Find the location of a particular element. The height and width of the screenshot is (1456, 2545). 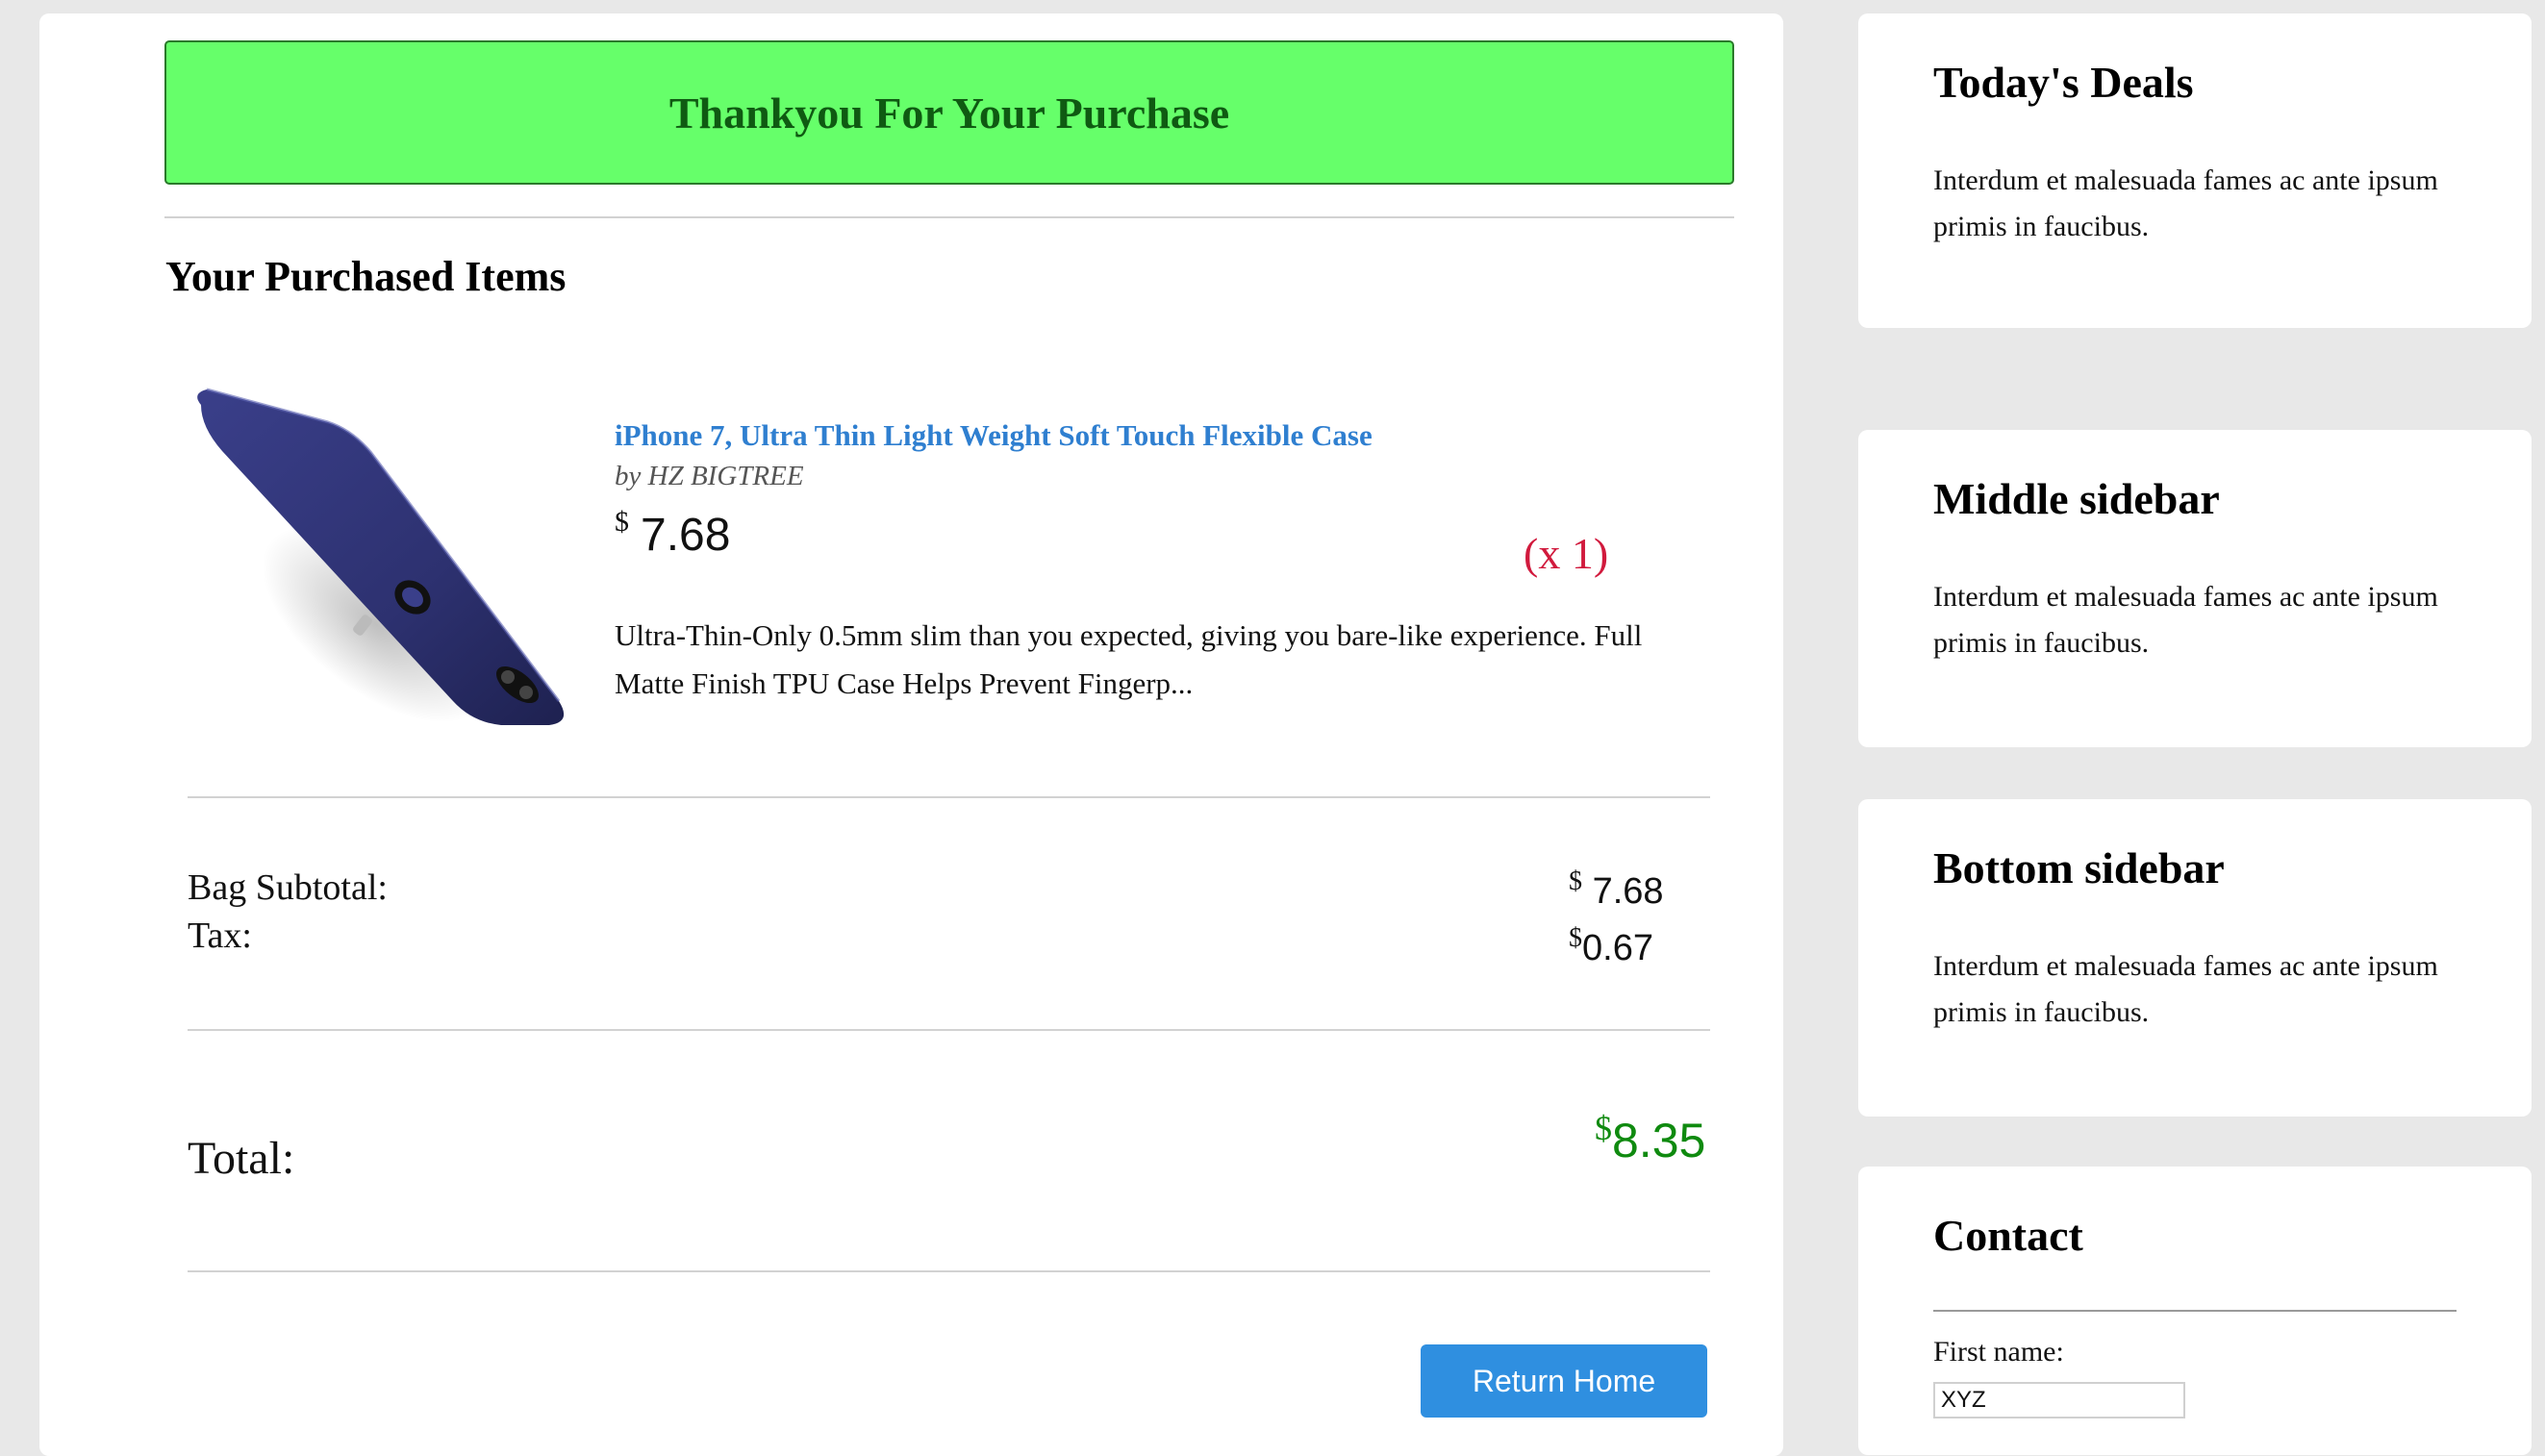

total-amount: 8.35 is located at coordinates (1659, 1140).